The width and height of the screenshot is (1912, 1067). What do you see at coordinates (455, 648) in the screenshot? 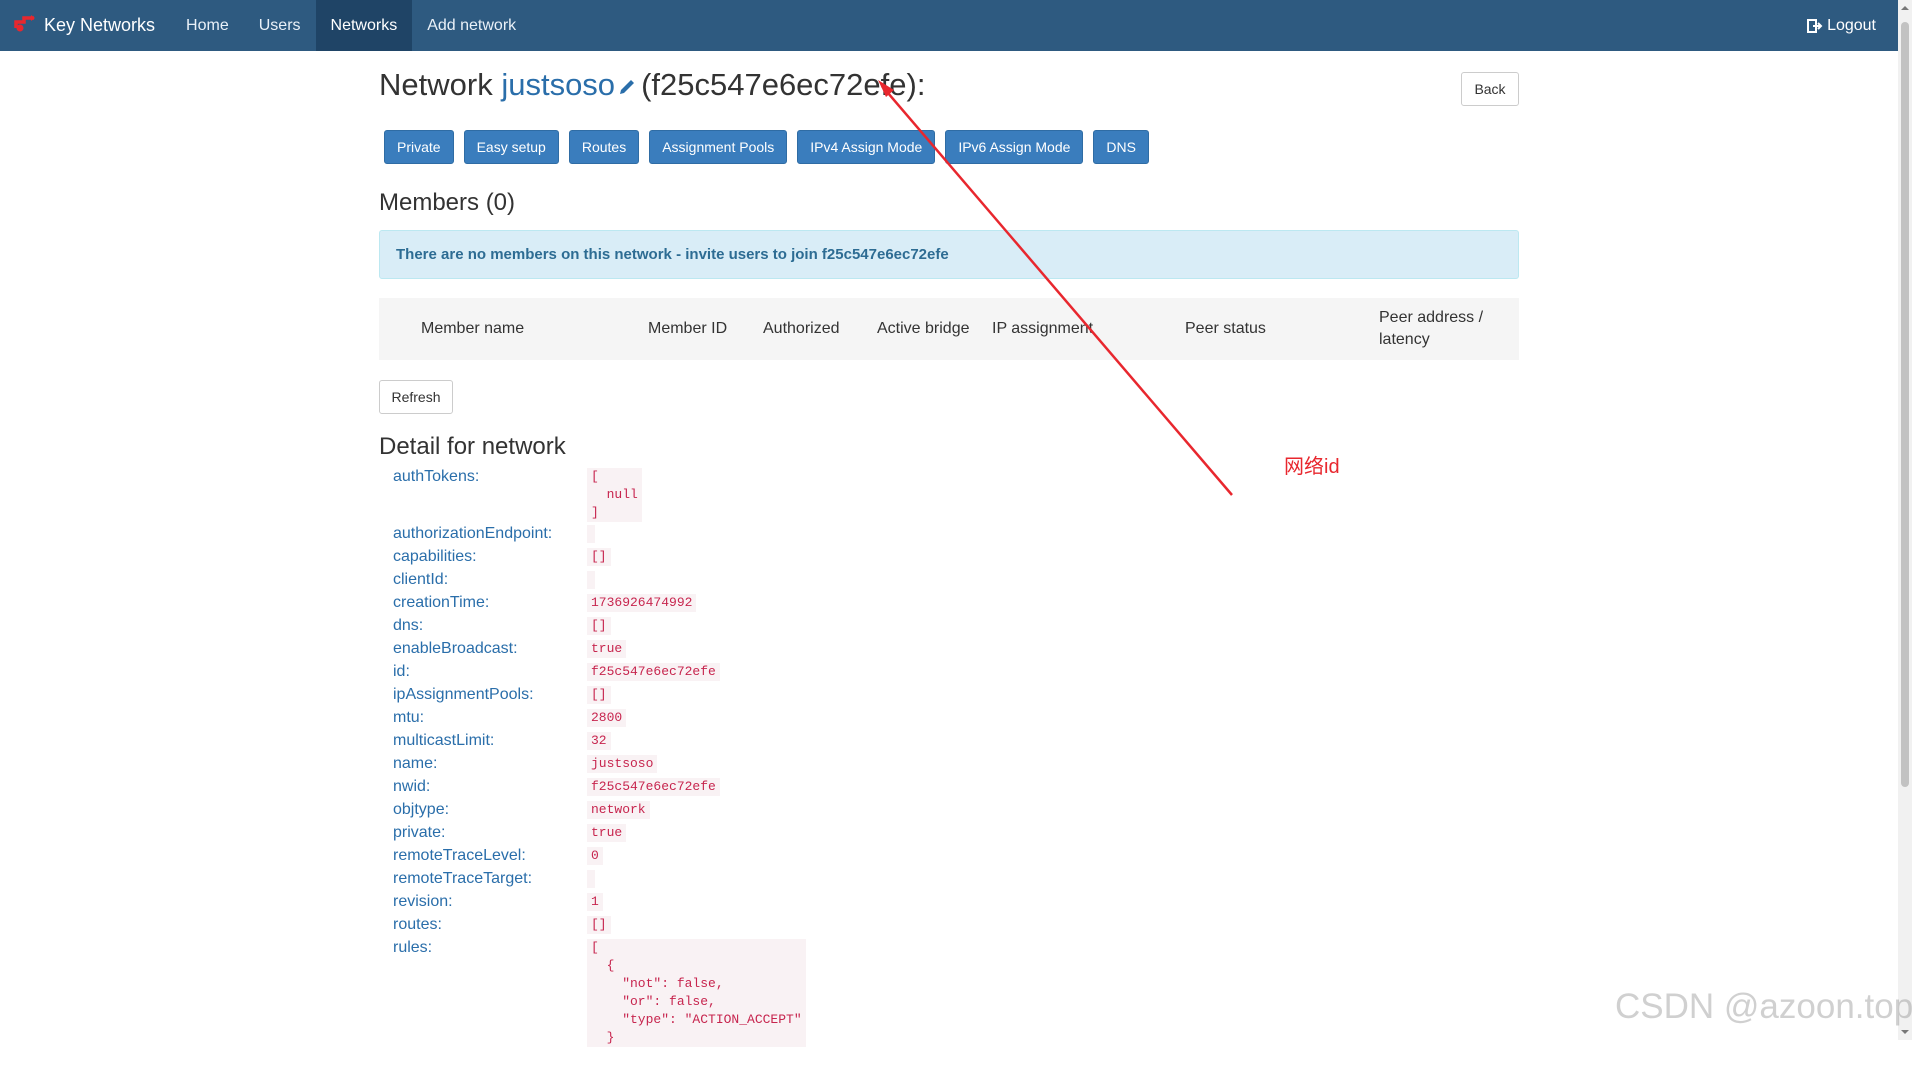
I see `detail-key: enableBroadcast:` at bounding box center [455, 648].